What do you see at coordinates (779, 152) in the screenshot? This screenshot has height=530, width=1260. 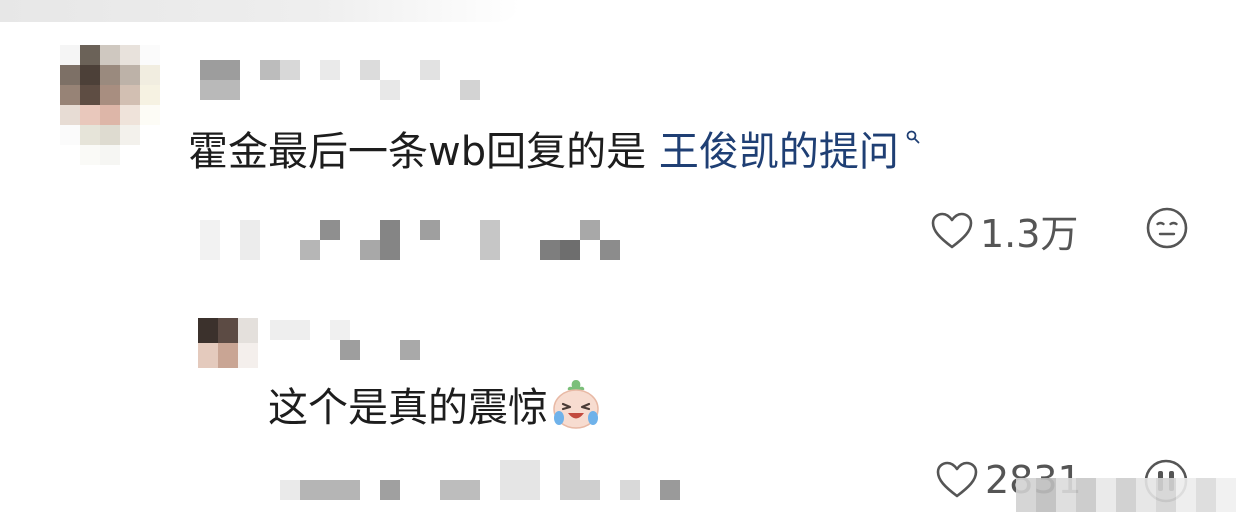 I see `hashtag-link: 王俊凯的提问` at bounding box center [779, 152].